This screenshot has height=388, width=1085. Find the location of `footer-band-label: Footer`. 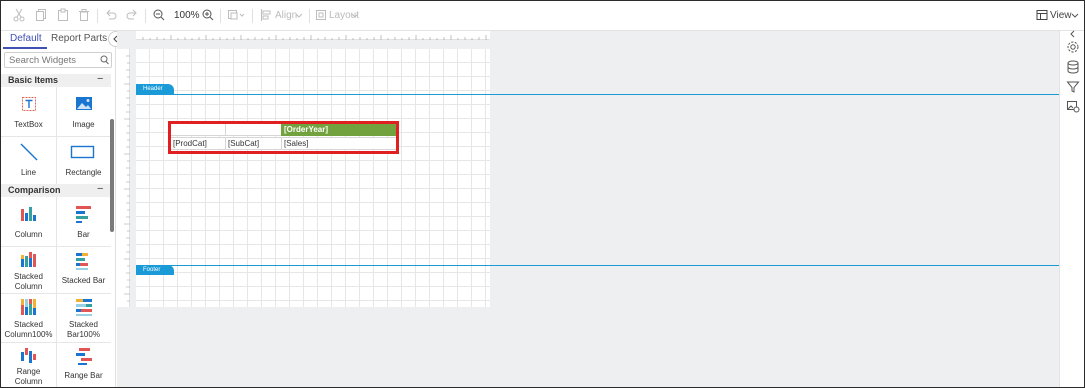

footer-band-label: Footer is located at coordinates (155, 270).